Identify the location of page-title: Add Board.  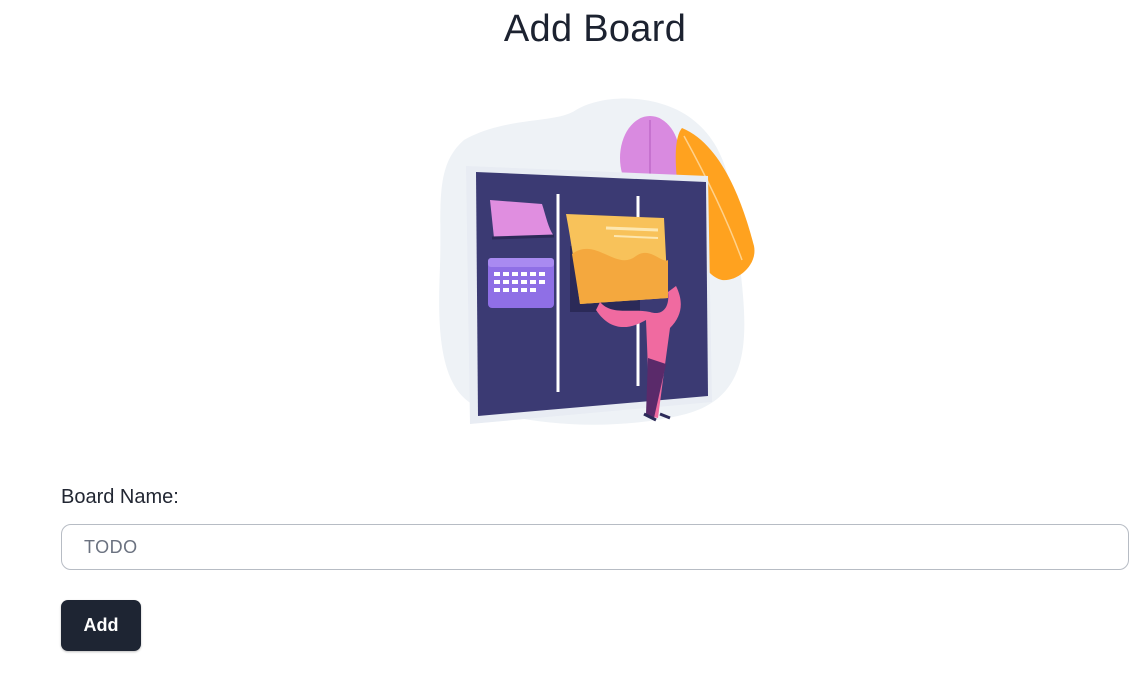
(595, 29).